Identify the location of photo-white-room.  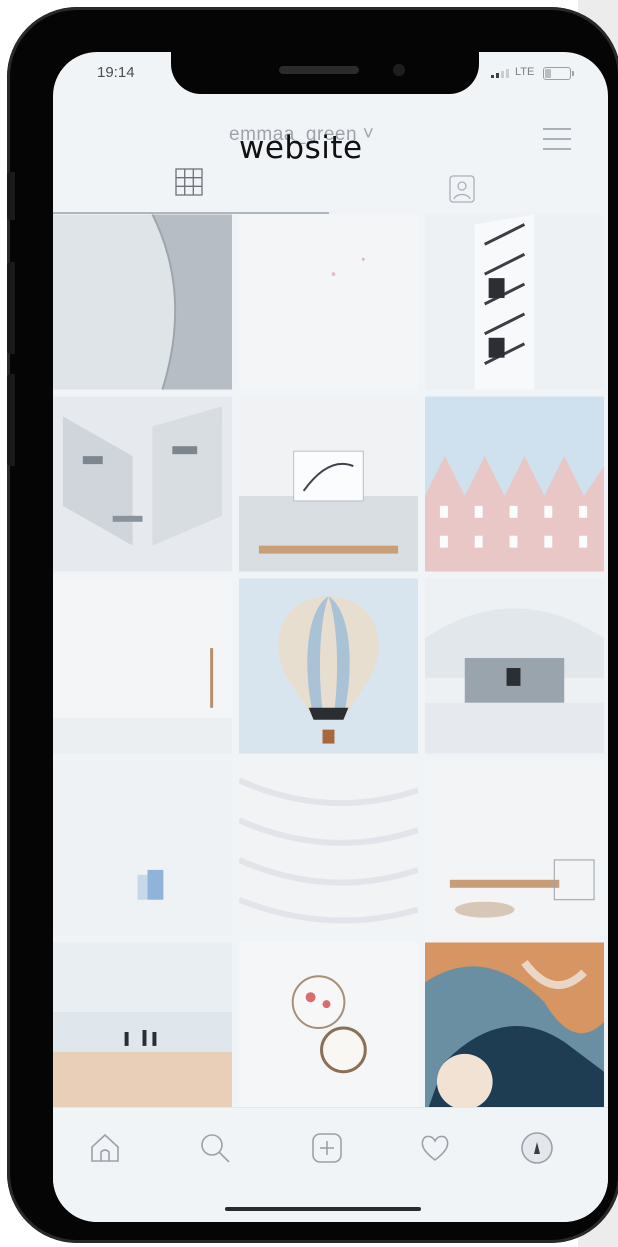
(142, 666).